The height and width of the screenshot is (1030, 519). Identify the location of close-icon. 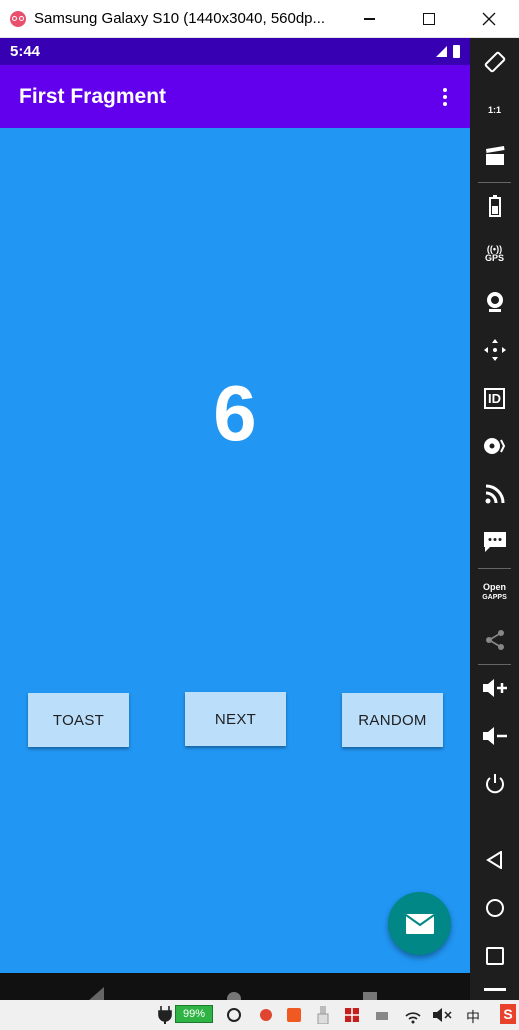
(489, 19).